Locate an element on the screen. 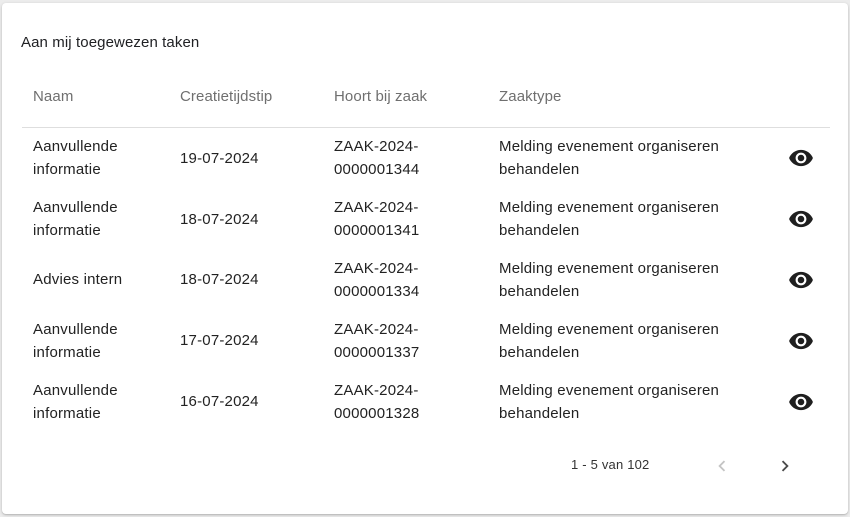 The height and width of the screenshot is (517, 850). column-header-hoort-bij-zaak: Hoort bij zaak is located at coordinates (381, 96).